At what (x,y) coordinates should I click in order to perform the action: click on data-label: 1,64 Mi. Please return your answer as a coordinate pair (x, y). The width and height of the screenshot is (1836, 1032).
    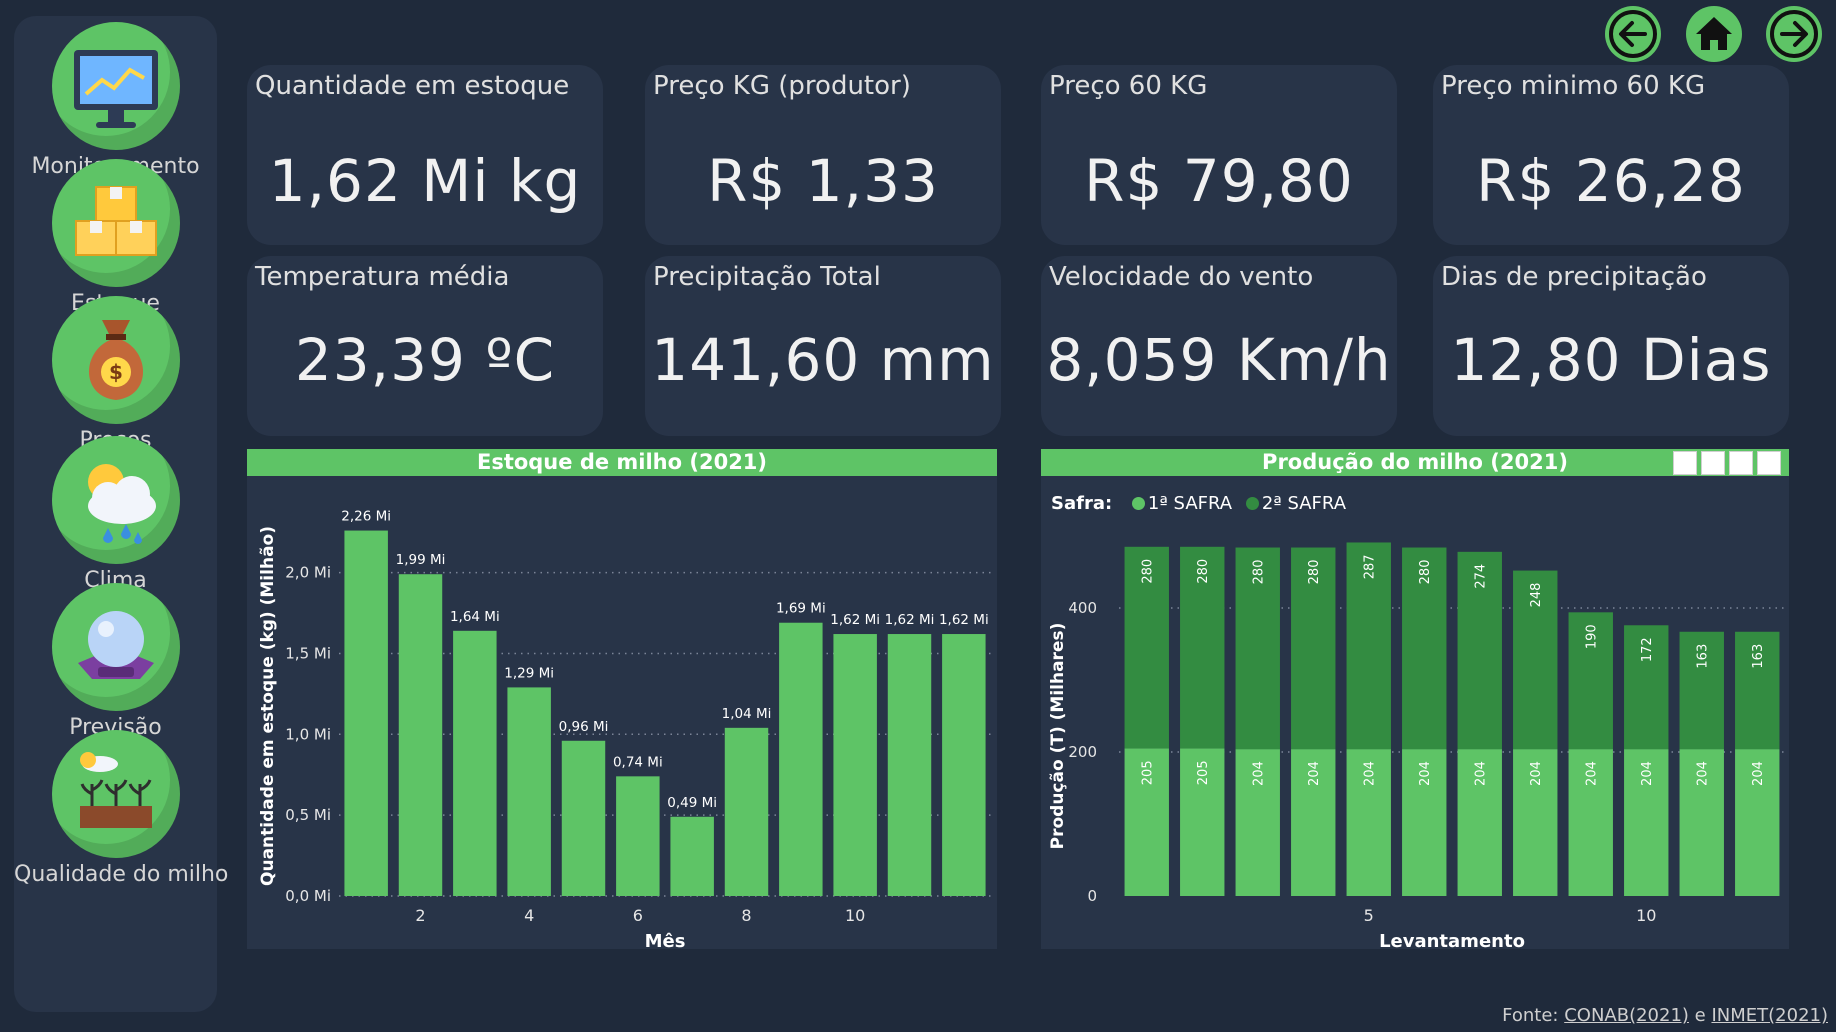
    Looking at the image, I should click on (475, 617).